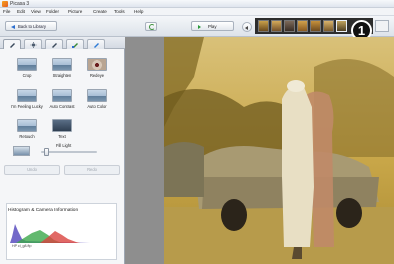  Describe the element at coordinates (97, 64) in the screenshot. I see `redeye-icon` at that location.